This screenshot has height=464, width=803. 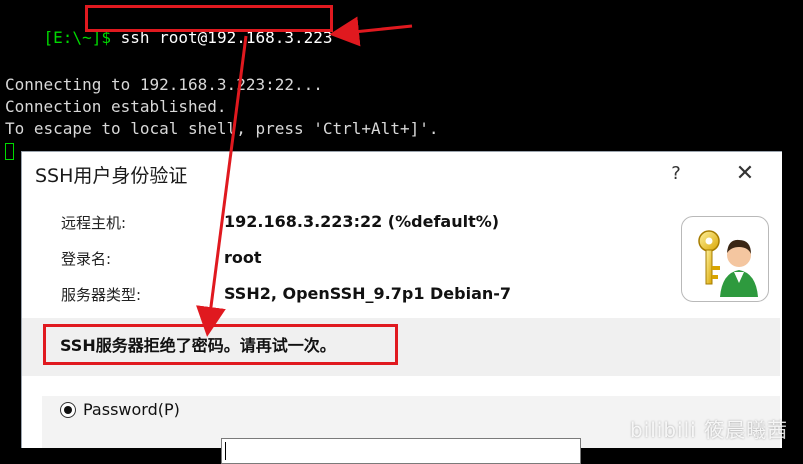 I want to click on help-button: ?, so click(x=676, y=174).